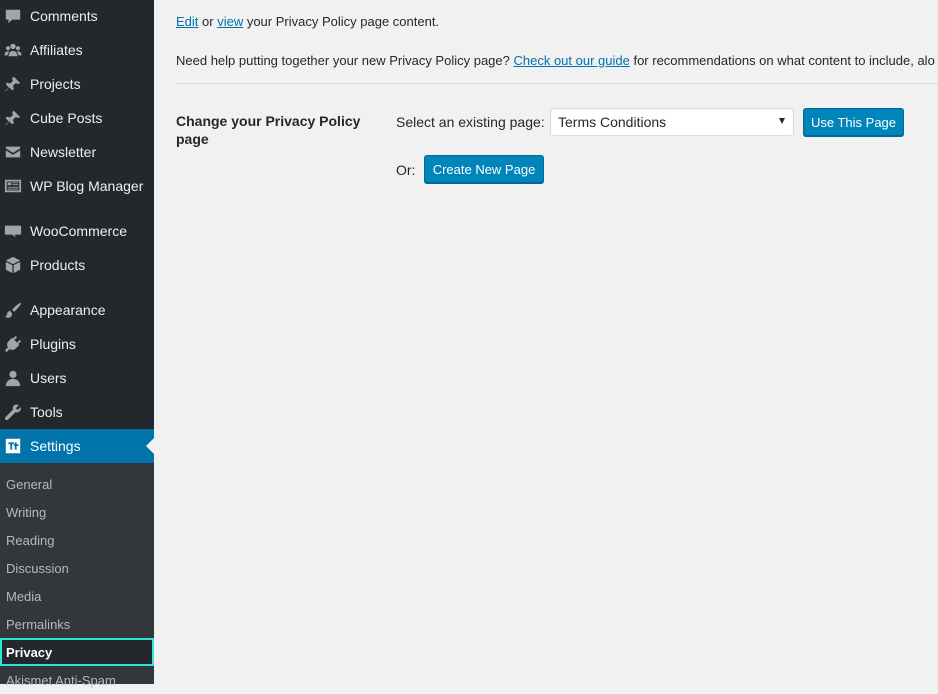  Describe the element at coordinates (77, 624) in the screenshot. I see `submenu-item-permalinks: Permalinks` at that location.